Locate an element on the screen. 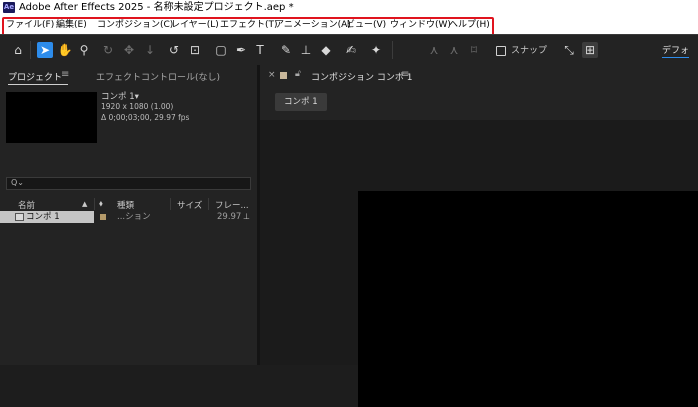  clone-stamp-icon: ⊥ is located at coordinates (306, 50).